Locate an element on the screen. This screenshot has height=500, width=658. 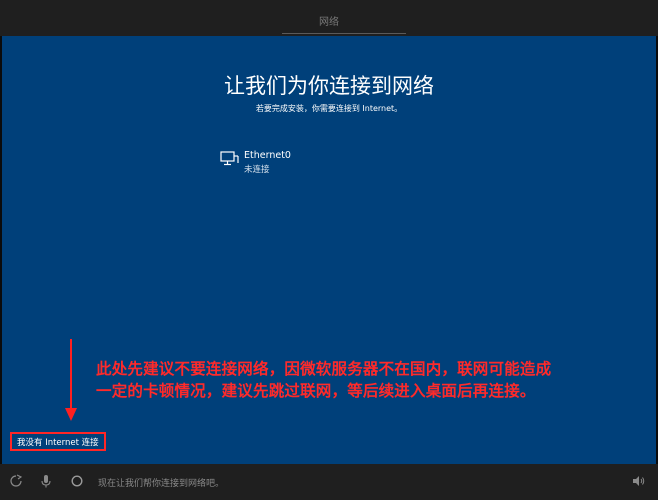
title-bar: 网络 is located at coordinates (329, 18).